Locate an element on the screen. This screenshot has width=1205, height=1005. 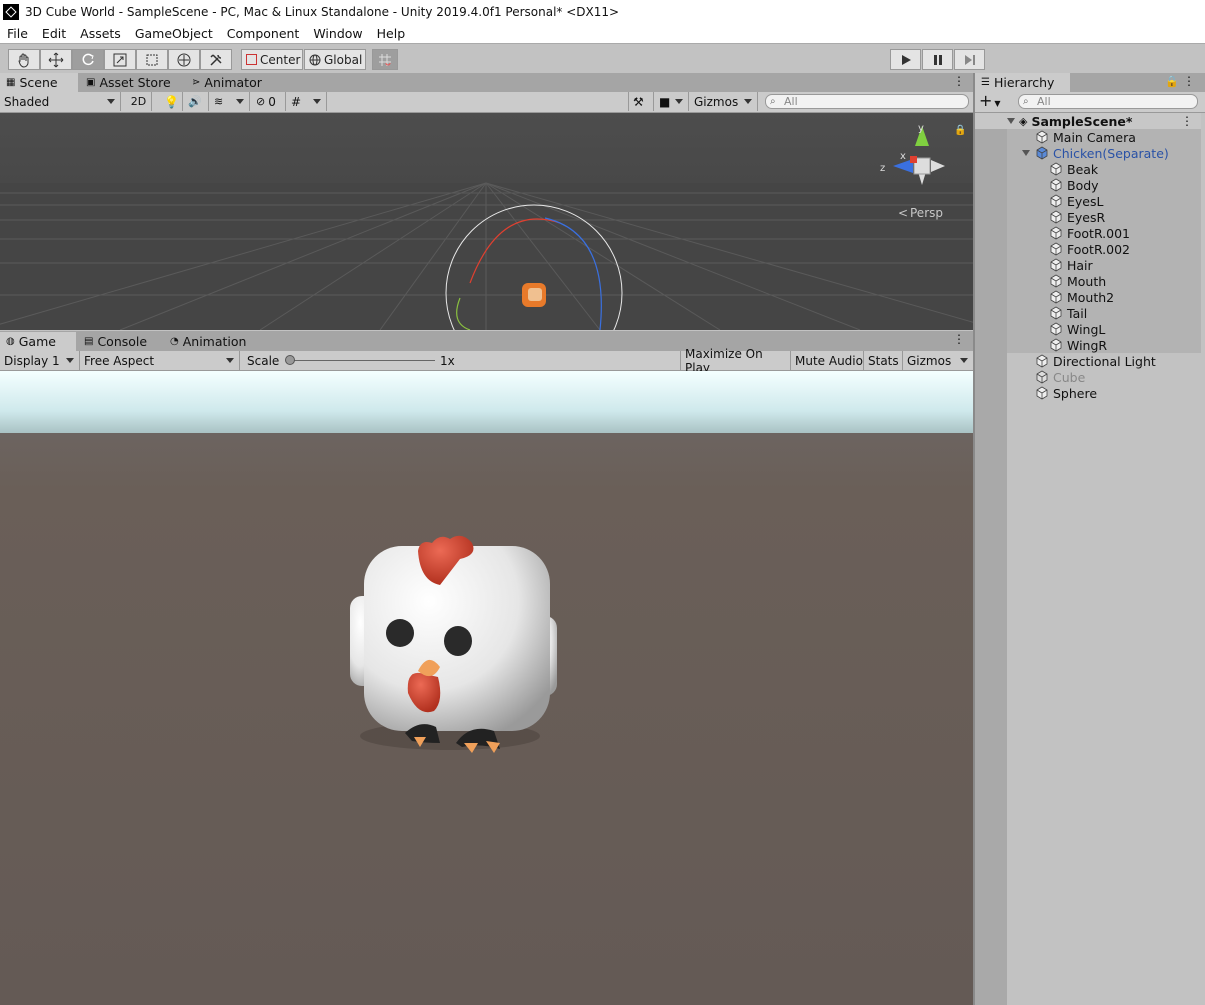
hierarchy-item: WingL is located at coordinates (1088, 329).